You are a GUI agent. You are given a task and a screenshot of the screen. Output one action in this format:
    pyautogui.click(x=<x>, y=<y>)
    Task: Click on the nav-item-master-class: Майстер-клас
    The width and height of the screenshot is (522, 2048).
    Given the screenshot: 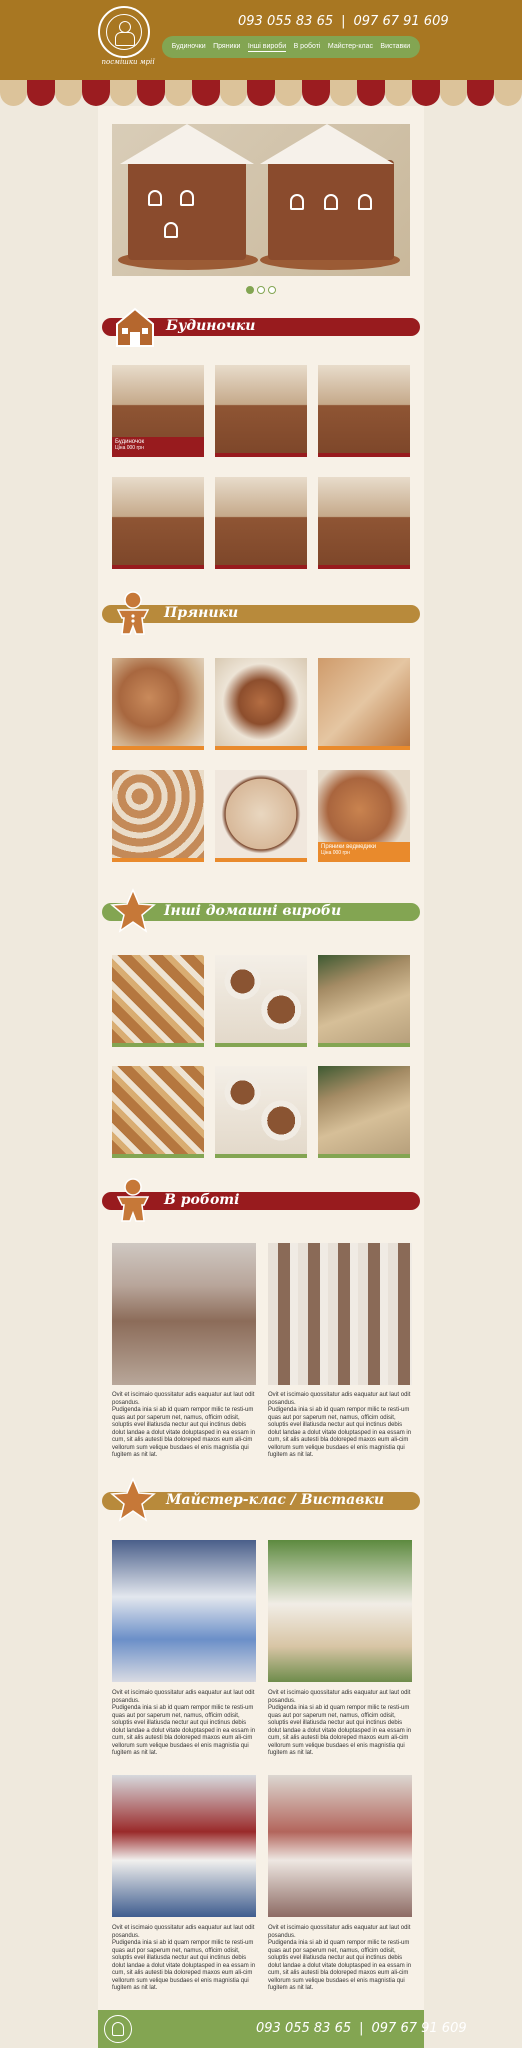 What is the action you would take?
    pyautogui.click(x=350, y=47)
    